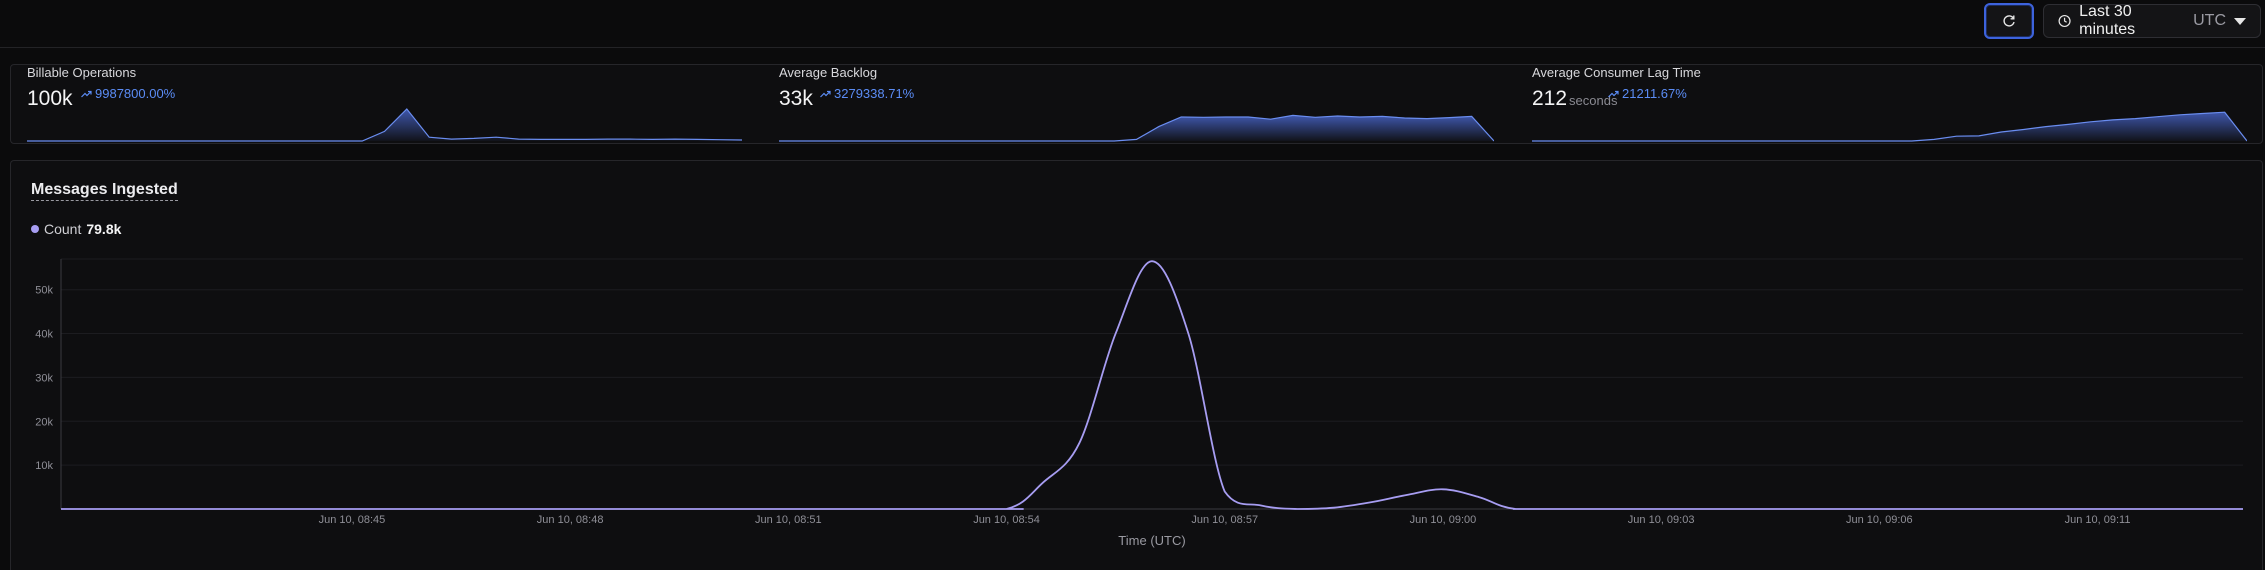  I want to click on refresh-button, so click(2009, 21).